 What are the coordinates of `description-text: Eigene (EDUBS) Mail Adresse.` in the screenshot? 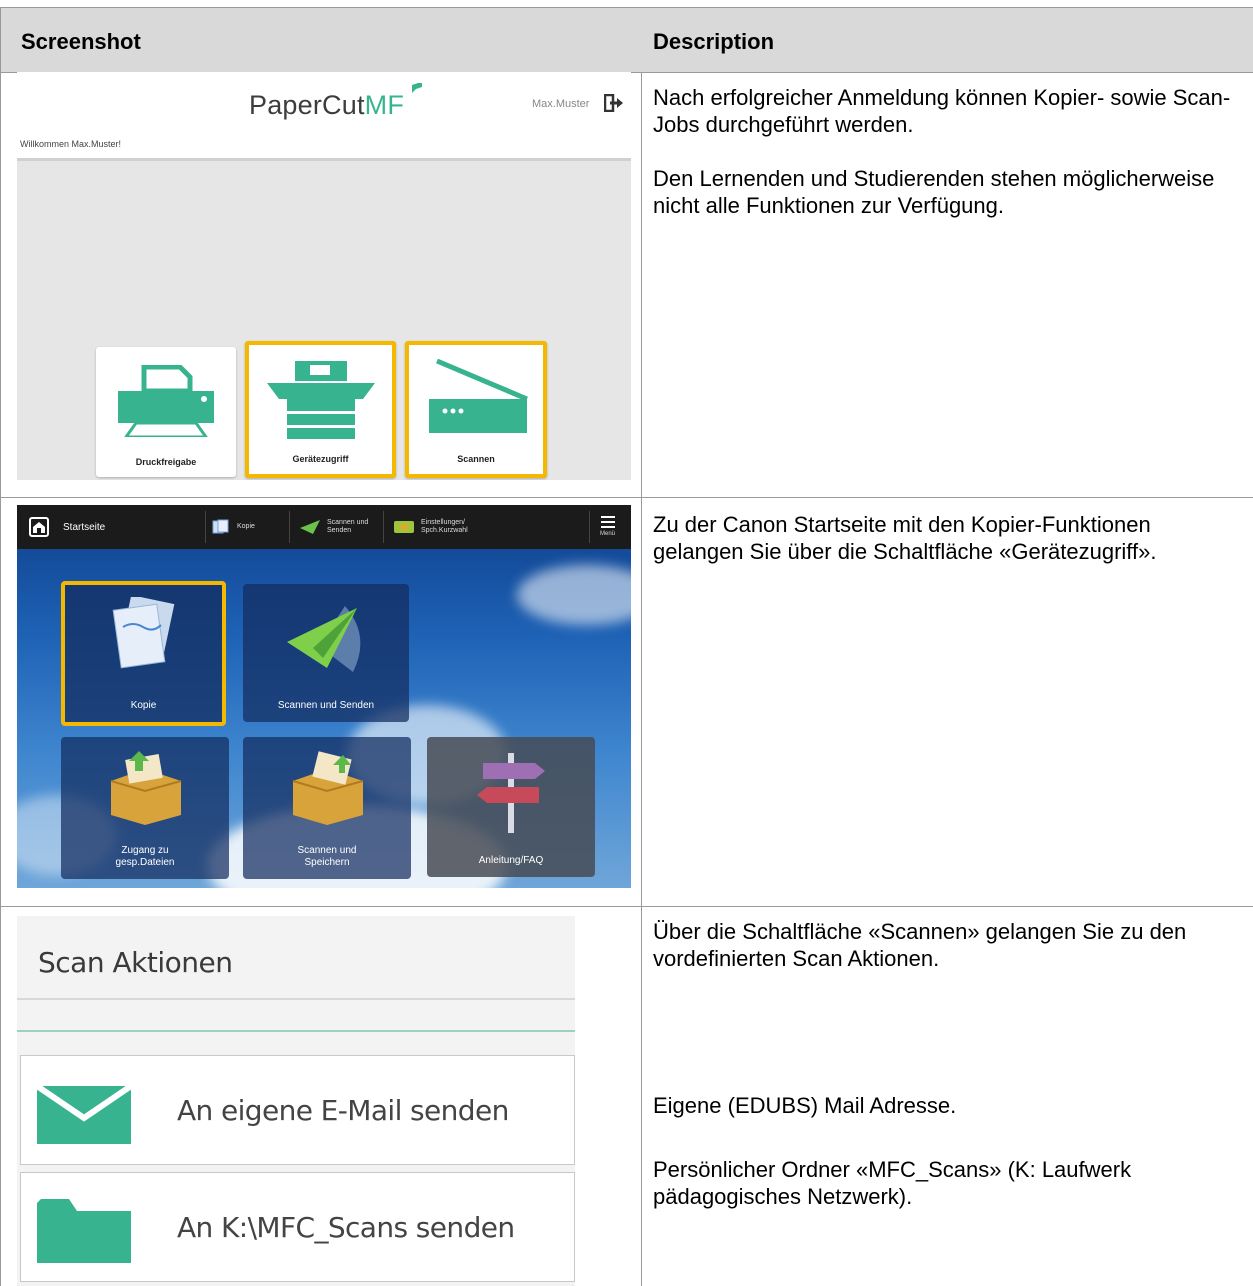 It's located at (805, 1105).